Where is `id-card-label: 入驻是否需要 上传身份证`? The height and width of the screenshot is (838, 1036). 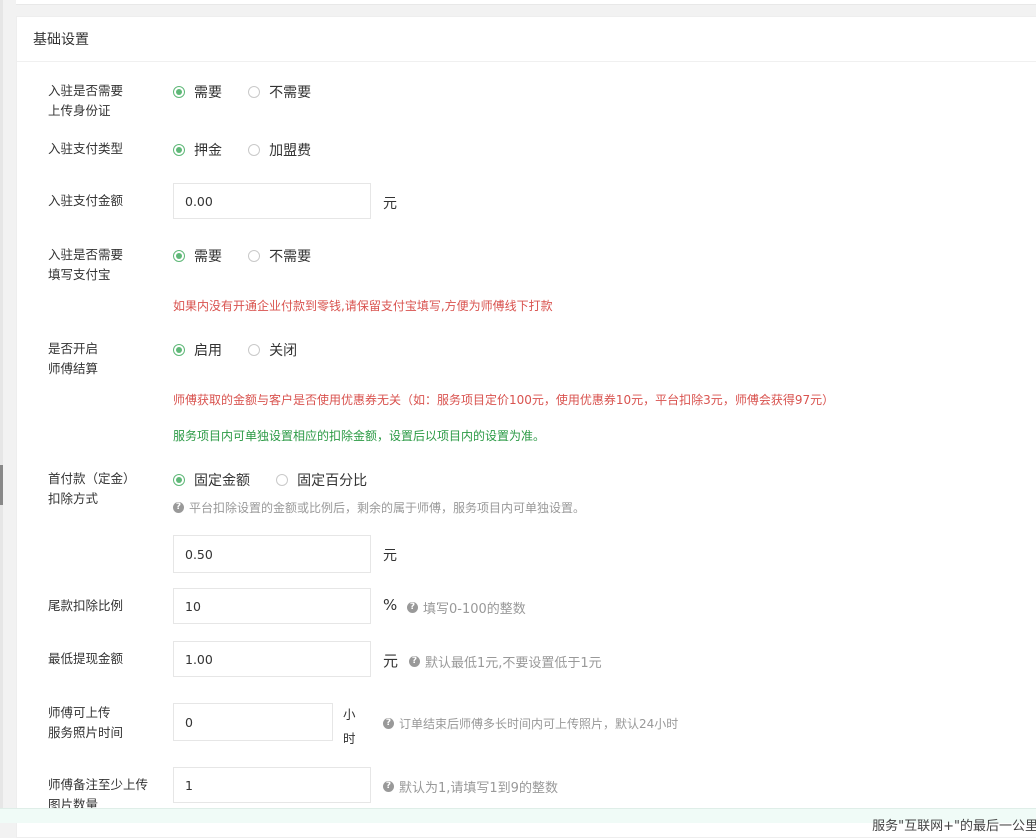 id-card-label: 入驻是否需要 上传身份证 is located at coordinates (103, 101).